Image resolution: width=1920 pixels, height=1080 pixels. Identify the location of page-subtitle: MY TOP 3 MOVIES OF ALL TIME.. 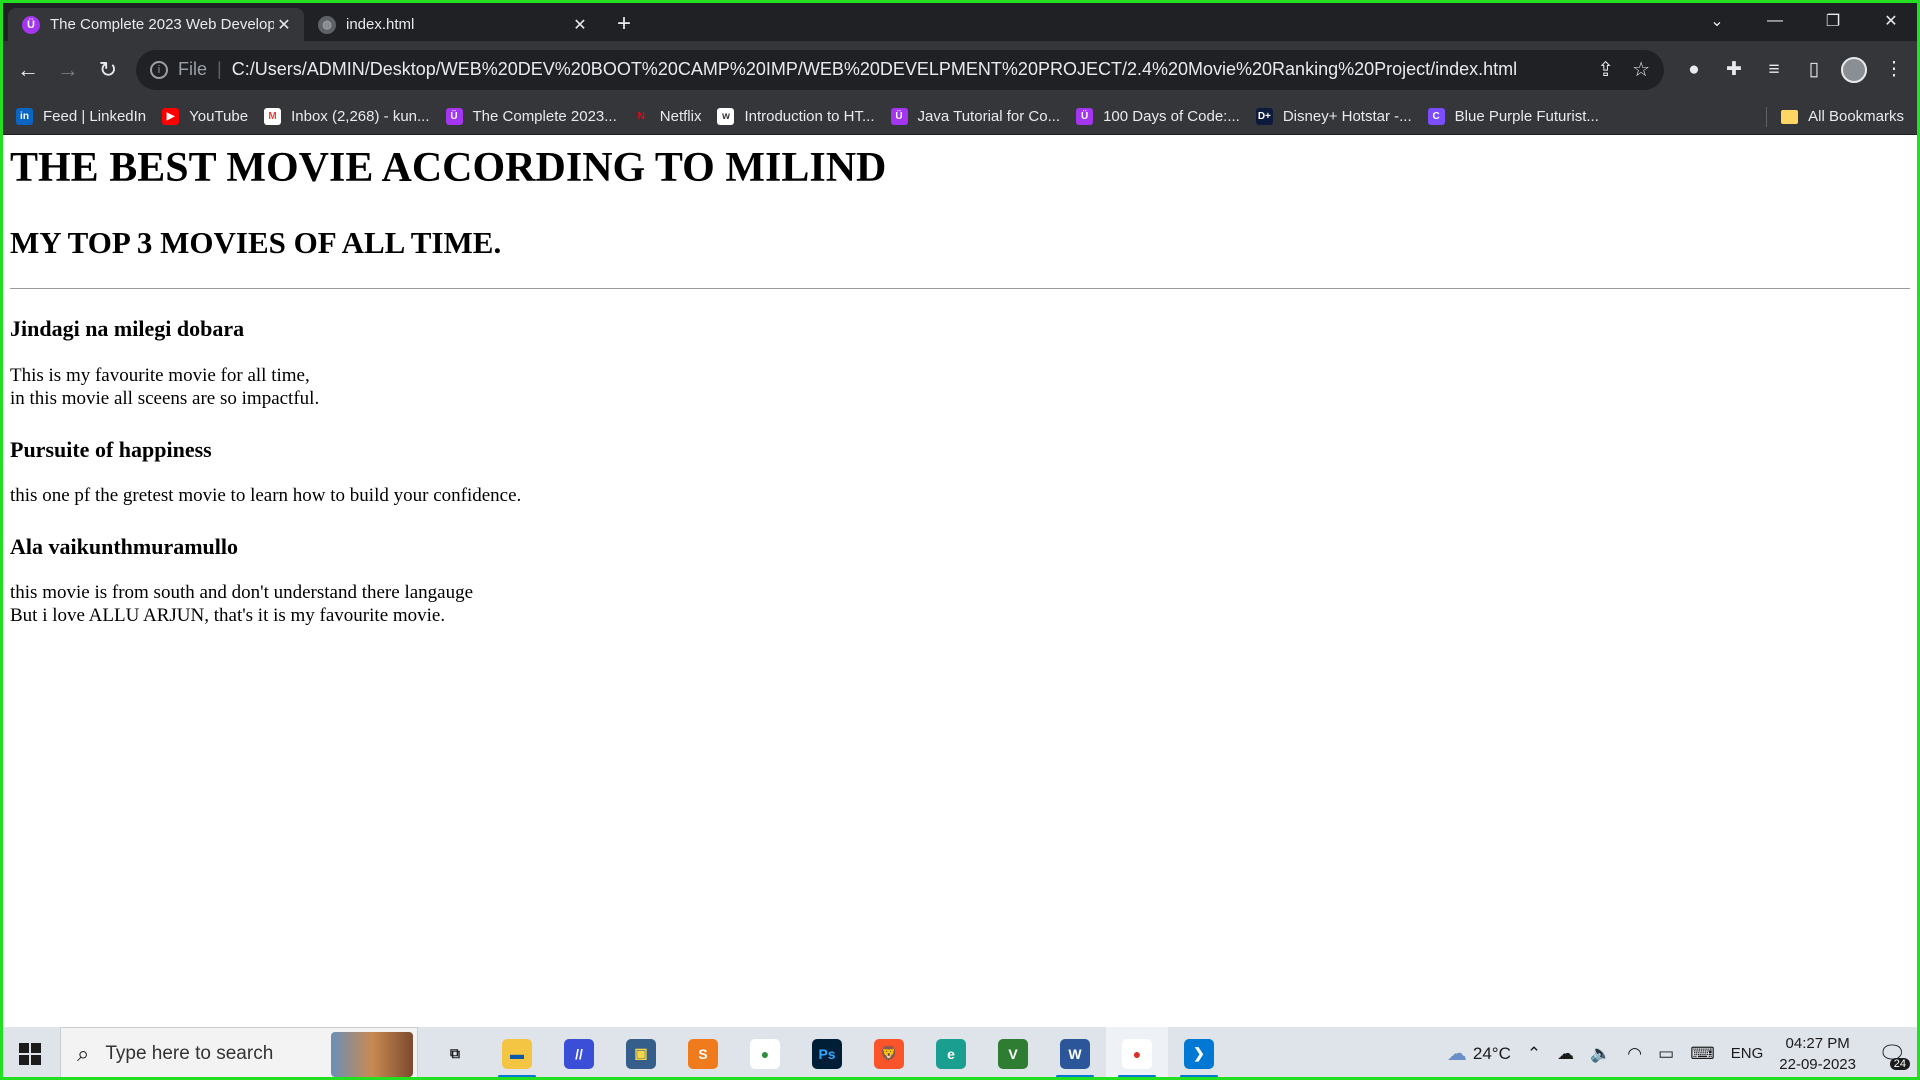
(256, 243).